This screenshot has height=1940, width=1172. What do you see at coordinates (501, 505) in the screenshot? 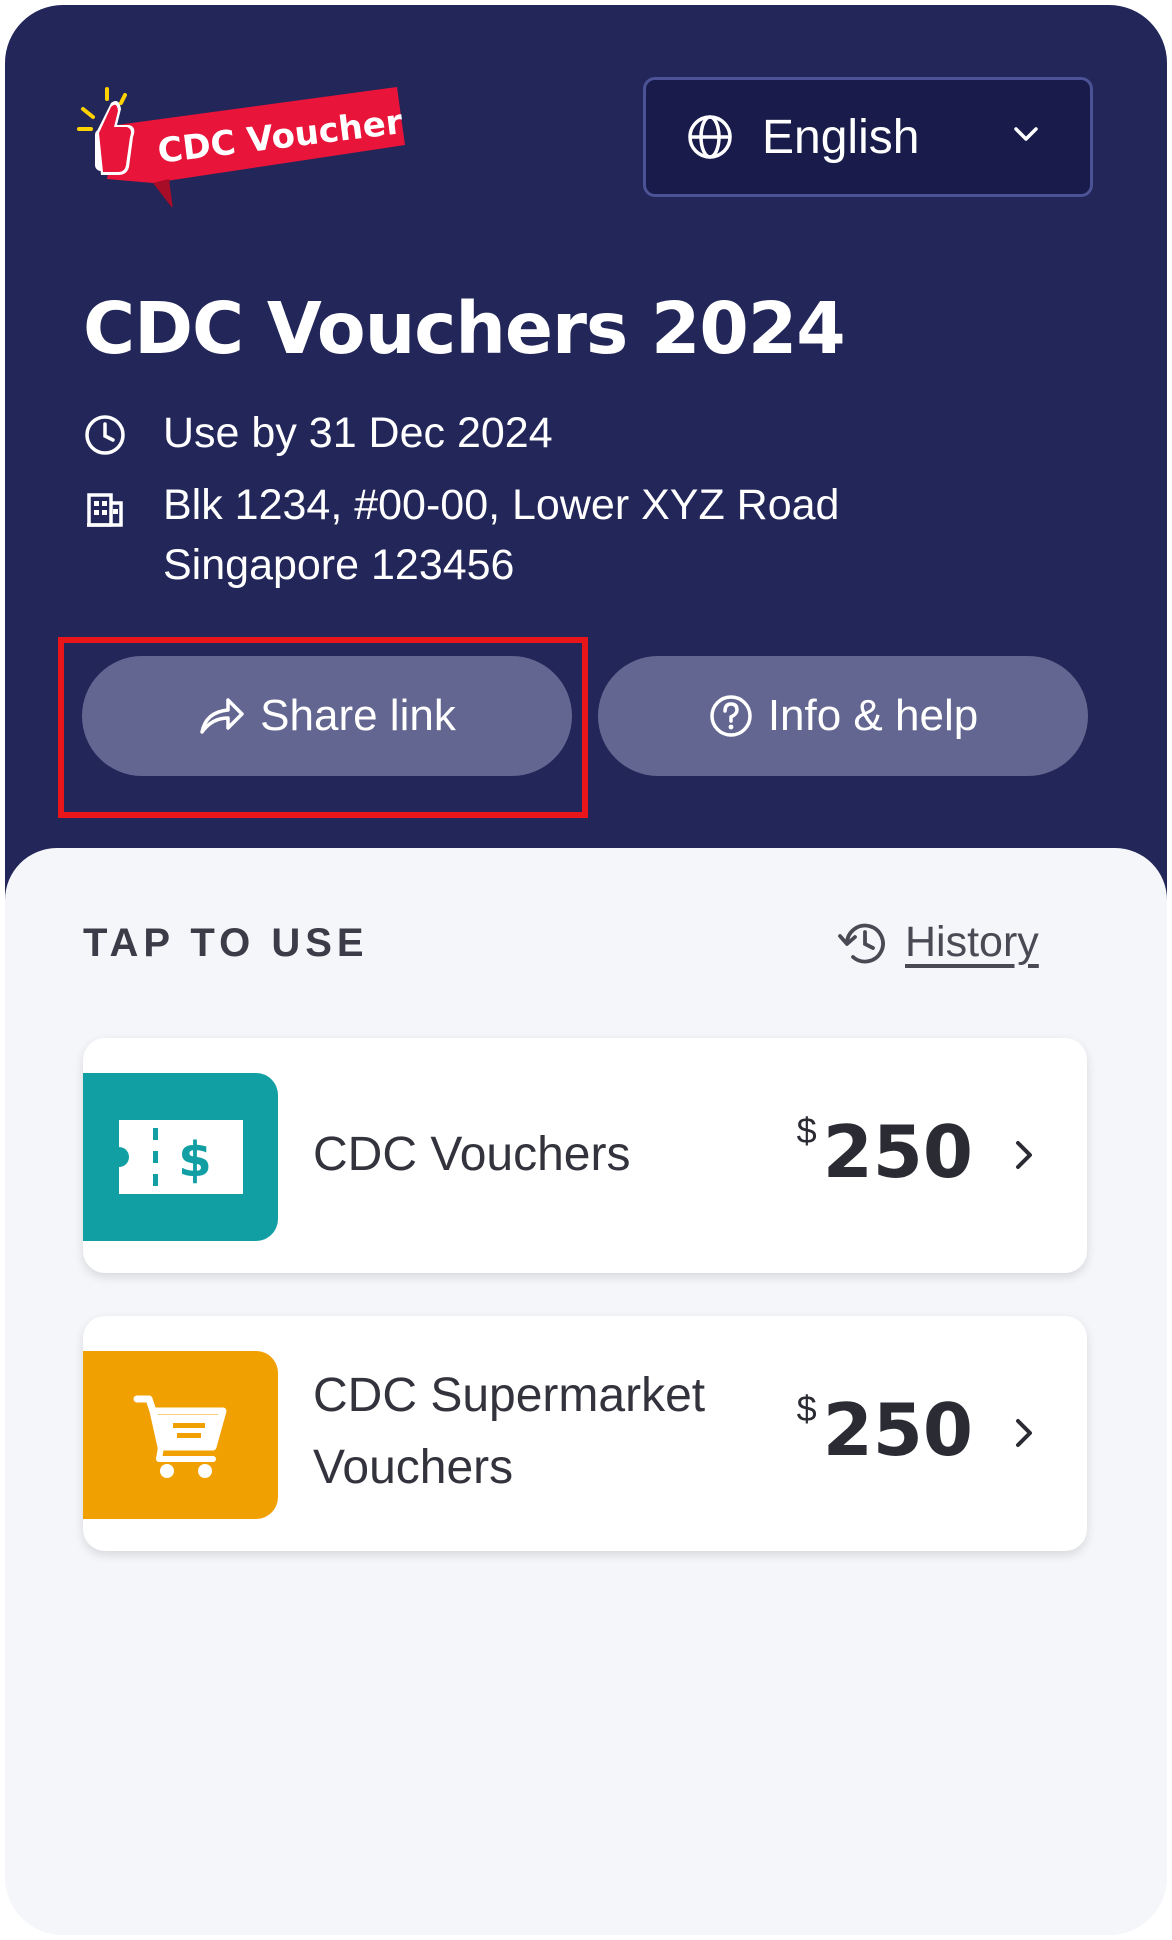
I see `address-line1: Blk 1234, #00-00, Lower XYZ Road` at bounding box center [501, 505].